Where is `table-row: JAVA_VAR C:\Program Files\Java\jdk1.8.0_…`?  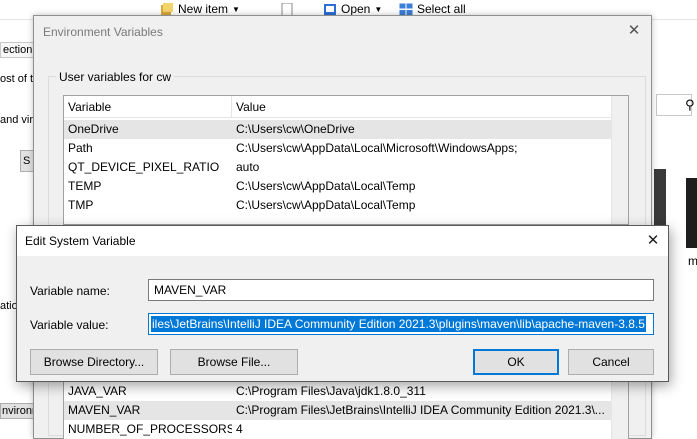
table-row: JAVA_VAR C:\Program Files\Java\jdk1.8.0_… is located at coordinates (346, 391).